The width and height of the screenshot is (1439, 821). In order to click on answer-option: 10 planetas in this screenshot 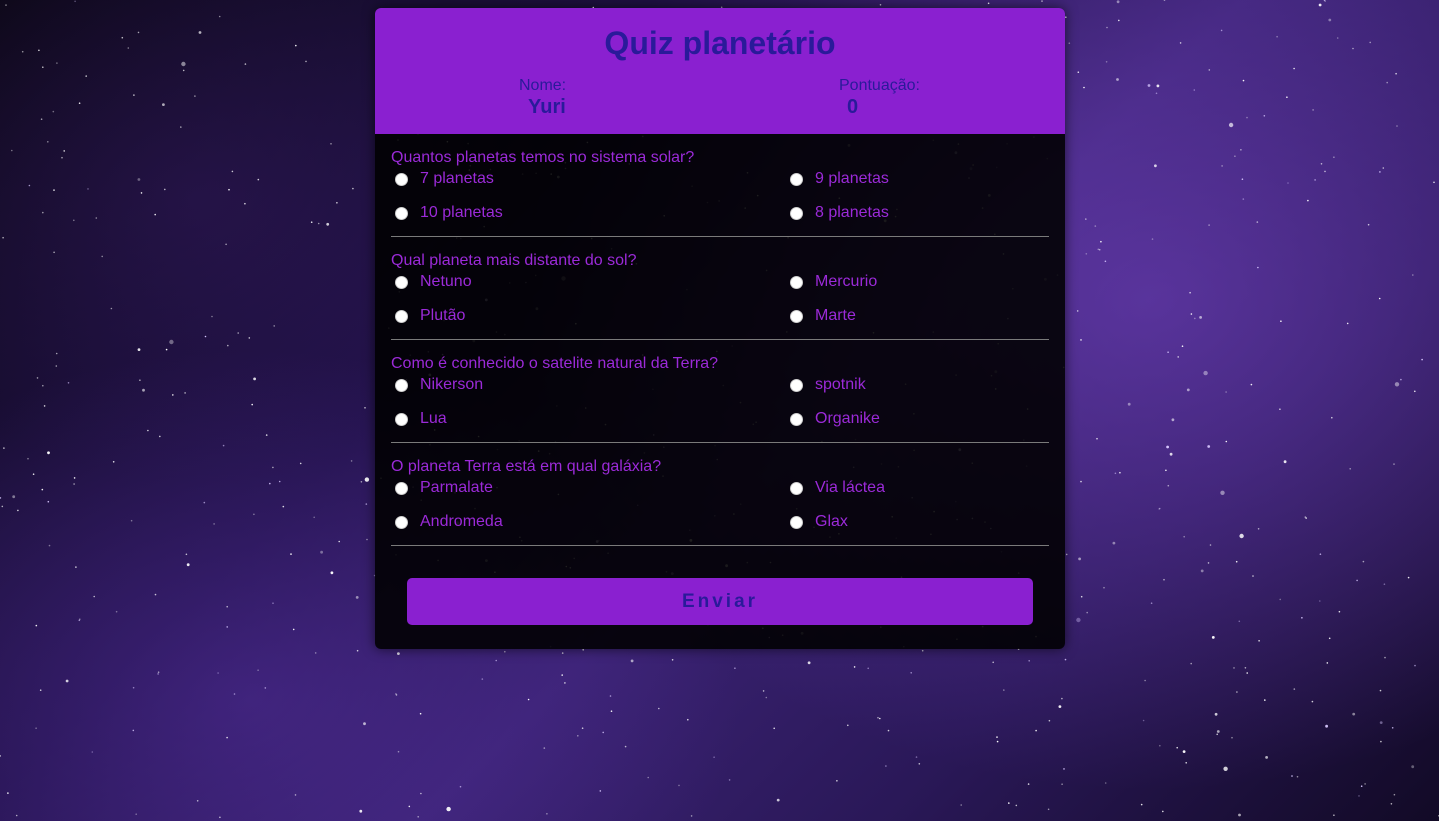, I will do `click(447, 213)`.